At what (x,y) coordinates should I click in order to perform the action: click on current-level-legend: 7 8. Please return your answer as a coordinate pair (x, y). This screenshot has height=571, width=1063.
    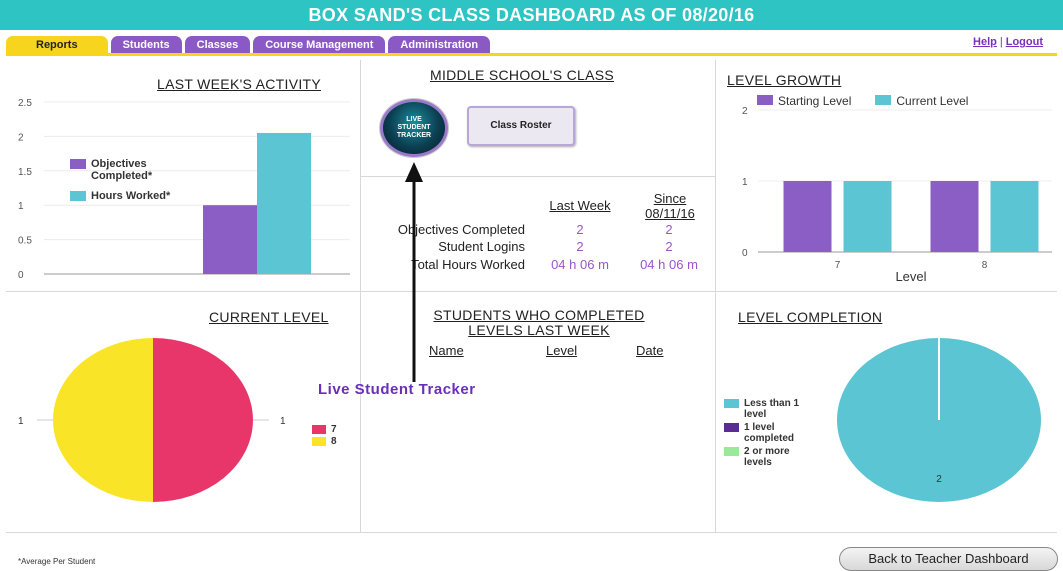
    Looking at the image, I should click on (324, 439).